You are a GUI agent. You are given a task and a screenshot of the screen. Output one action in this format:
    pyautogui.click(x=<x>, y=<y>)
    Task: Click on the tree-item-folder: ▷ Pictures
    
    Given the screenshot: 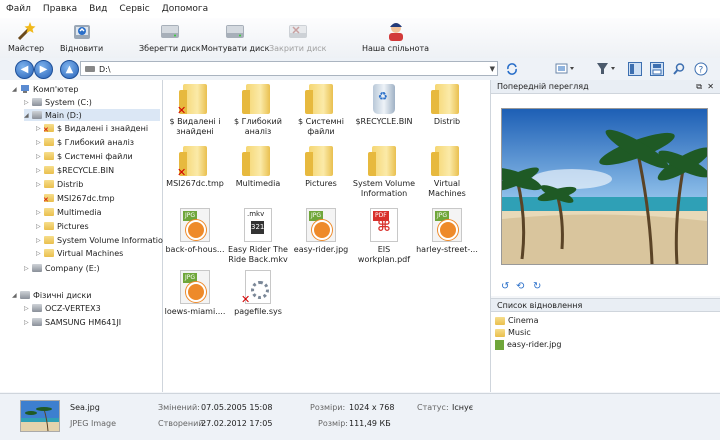 What is the action you would take?
    pyautogui.click(x=62, y=226)
    